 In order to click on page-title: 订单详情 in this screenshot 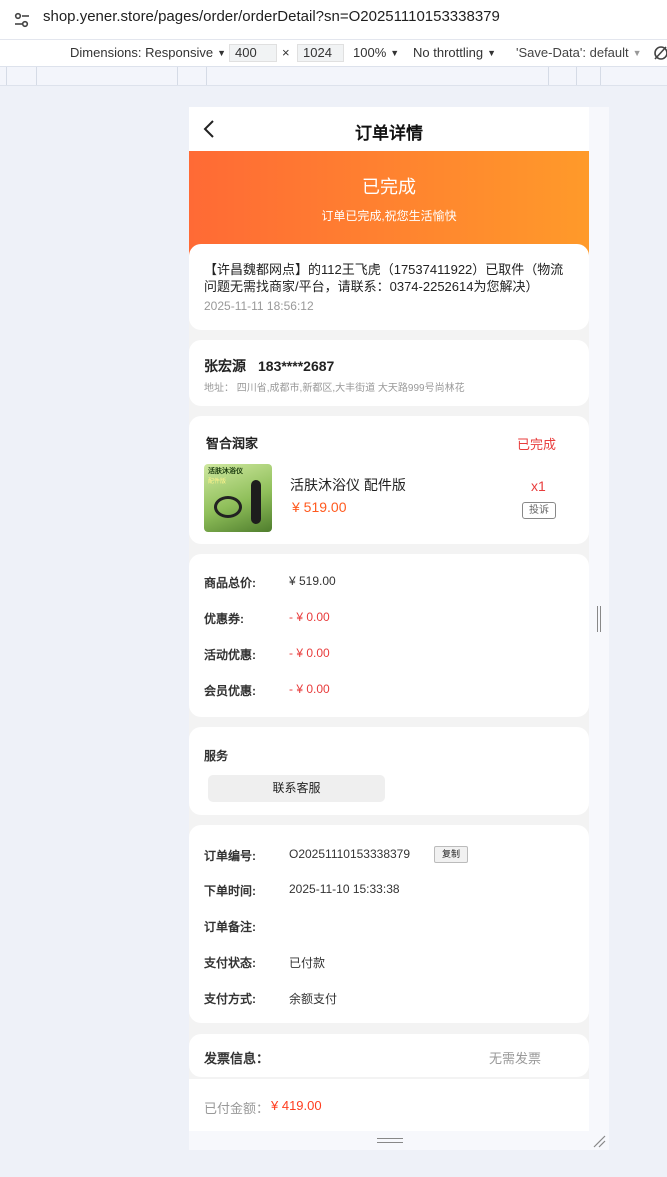, I will do `click(389, 133)`.